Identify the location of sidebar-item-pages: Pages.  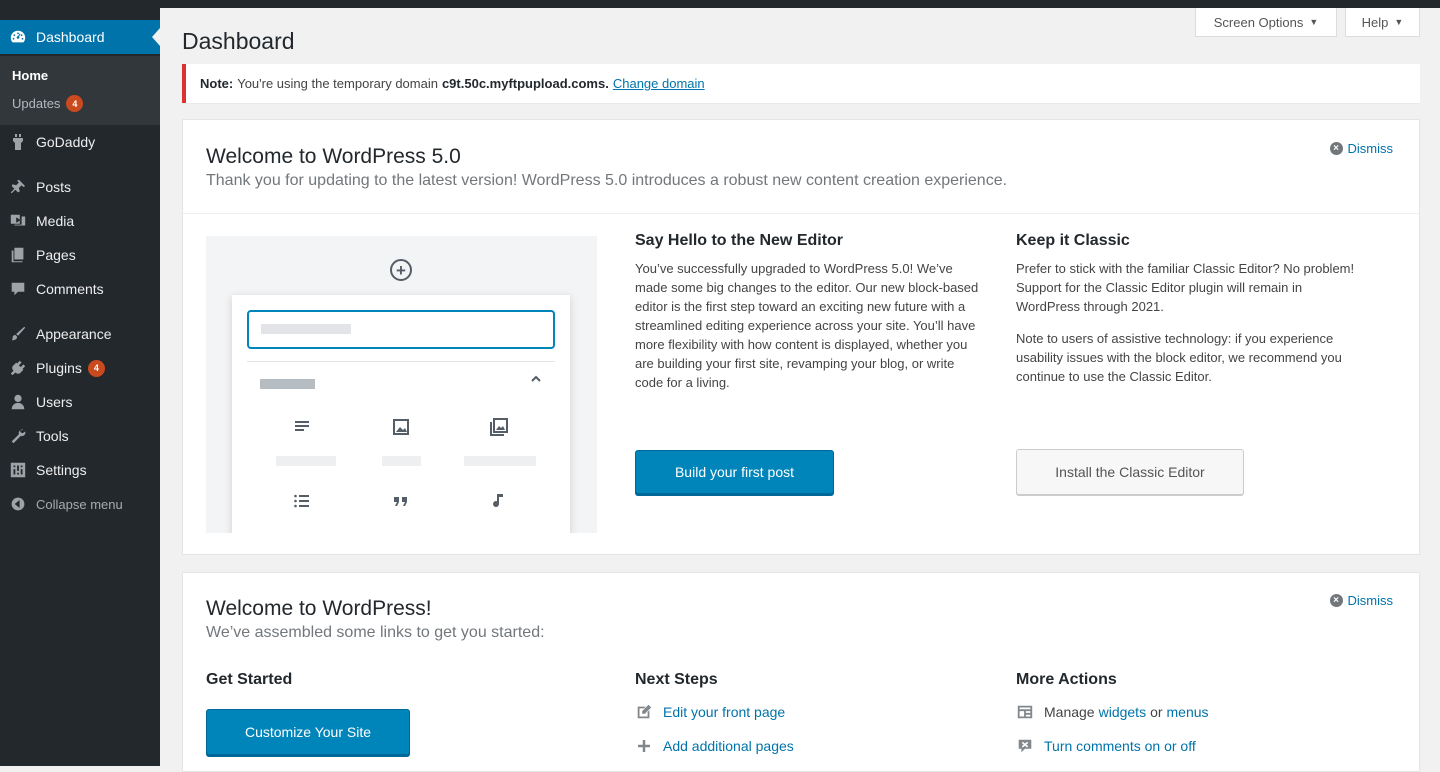
(80, 255).